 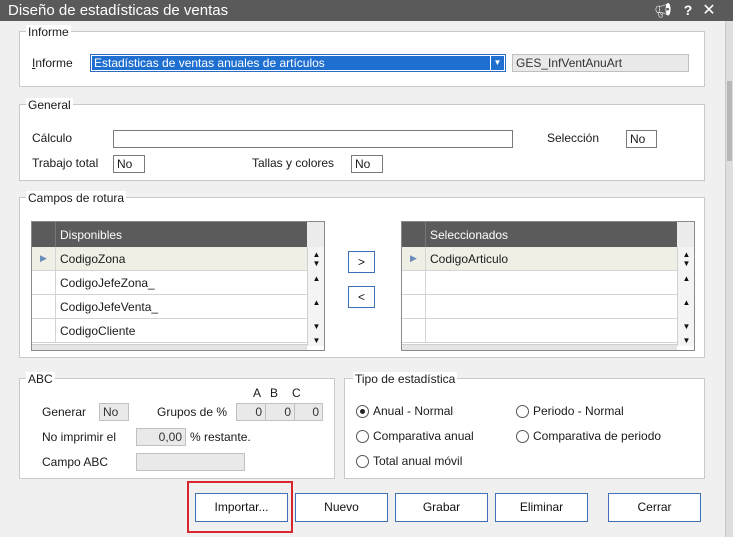 What do you see at coordinates (64, 412) in the screenshot?
I see `generar-label: Generar` at bounding box center [64, 412].